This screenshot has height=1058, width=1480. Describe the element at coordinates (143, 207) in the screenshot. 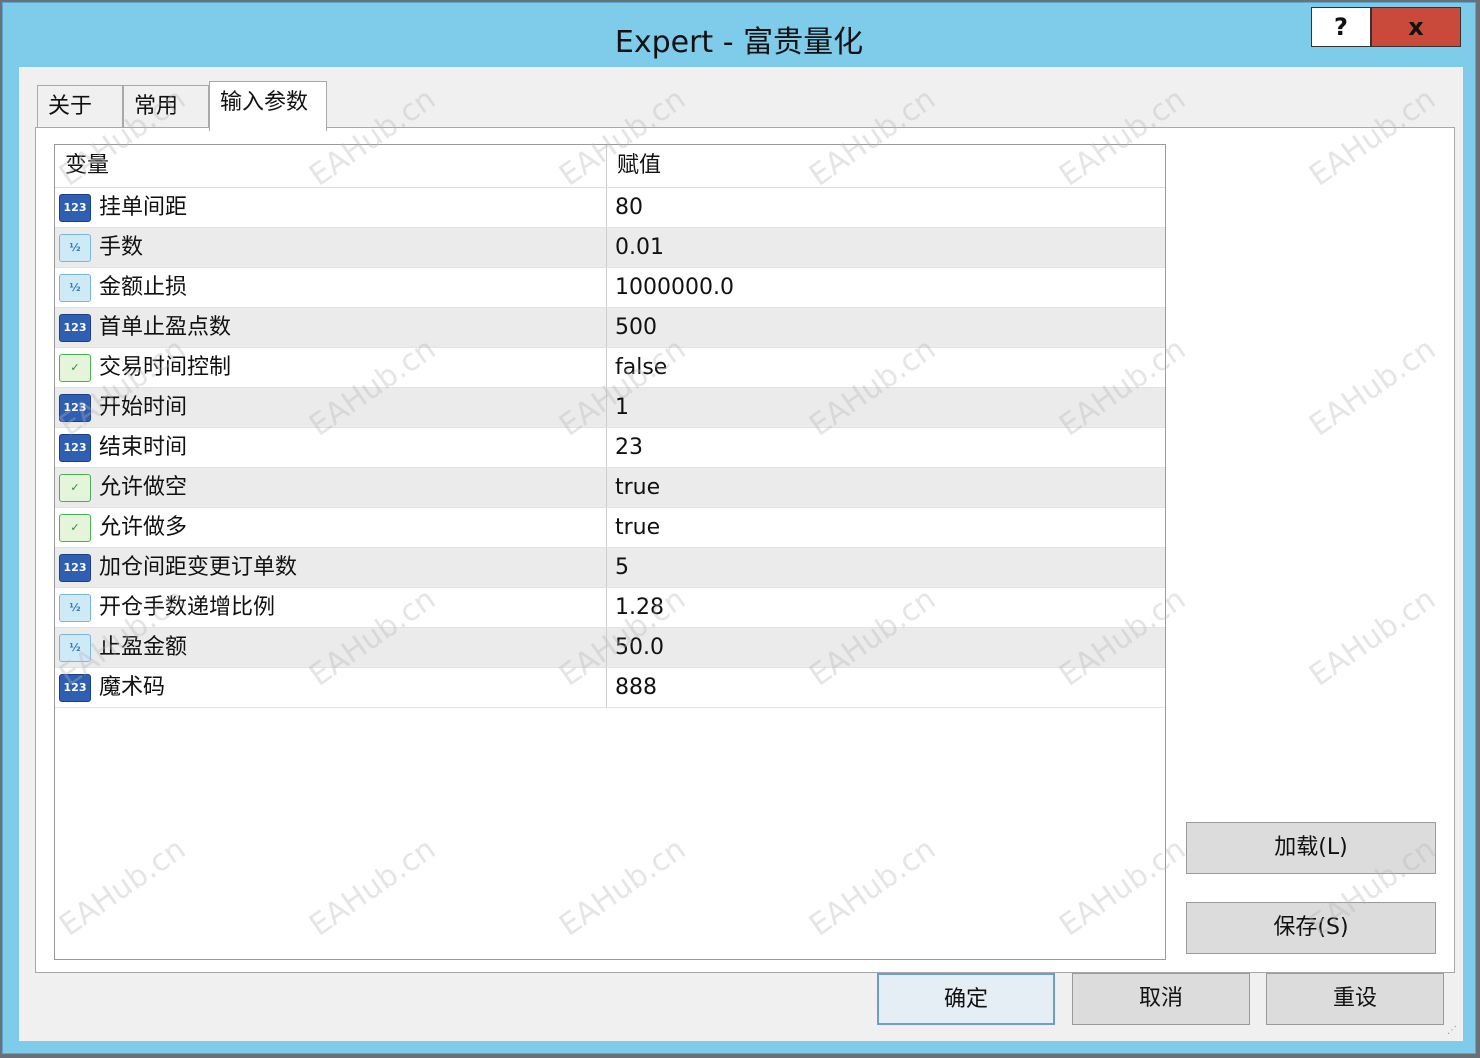

I see `variable-name: 挂单间距` at that location.